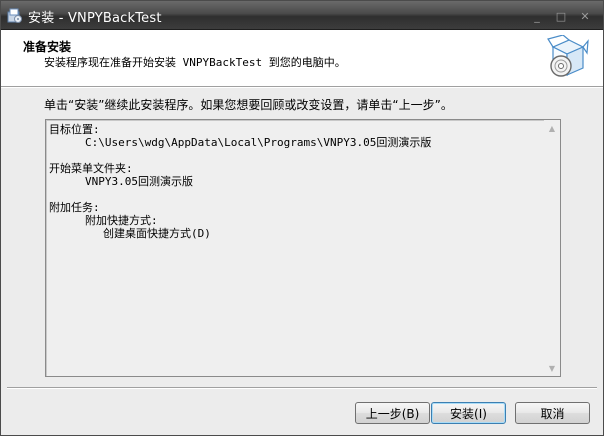  Describe the element at coordinates (91, 168) in the screenshot. I see `memo-line: 开始菜单文件夹:` at that location.